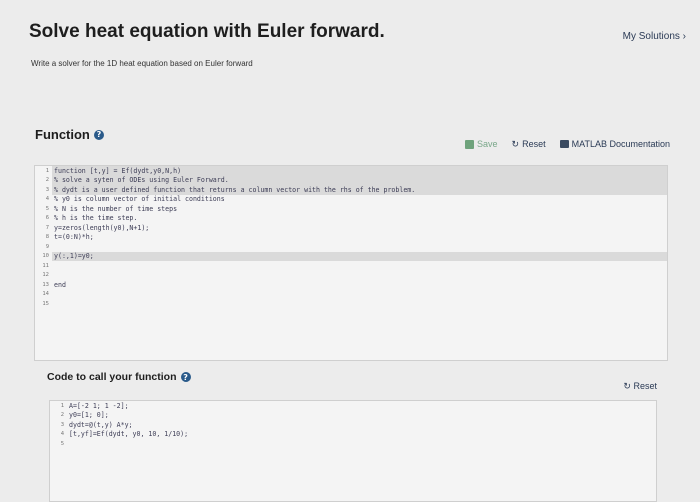 The width and height of the screenshot is (700, 502). What do you see at coordinates (45, 294) in the screenshot?
I see `line-number: 14` at bounding box center [45, 294].